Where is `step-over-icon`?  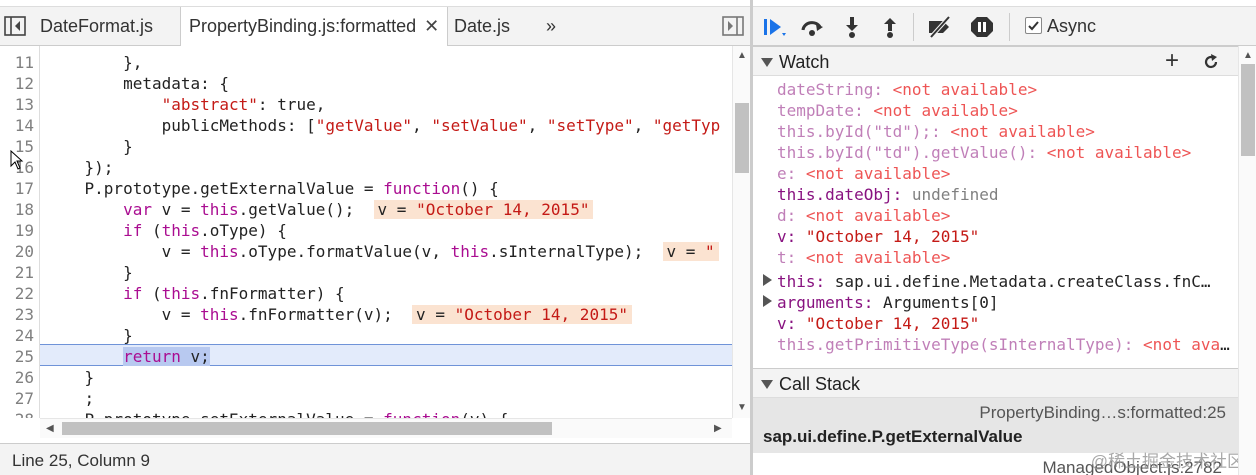
step-over-icon is located at coordinates (812, 27).